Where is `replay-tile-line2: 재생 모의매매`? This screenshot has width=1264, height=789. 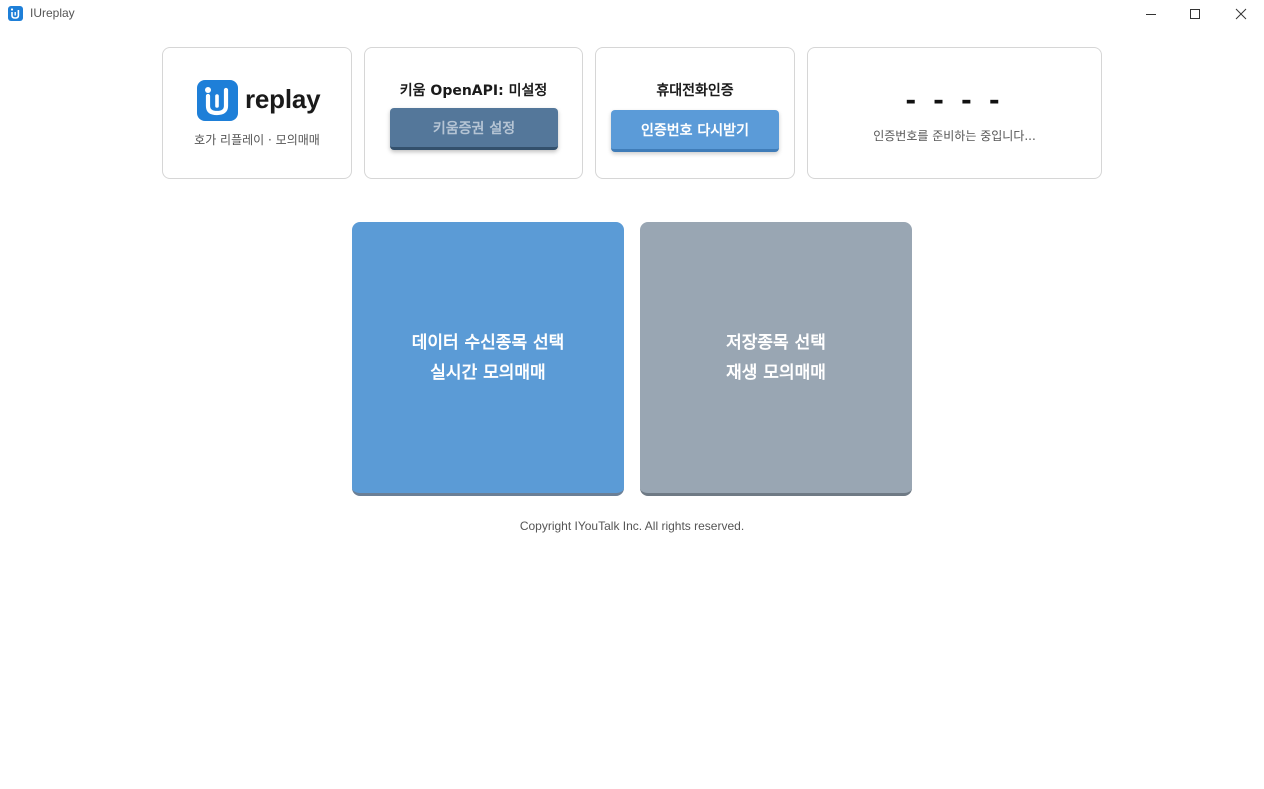
replay-tile-line2: 재생 모의매매 is located at coordinates (776, 372).